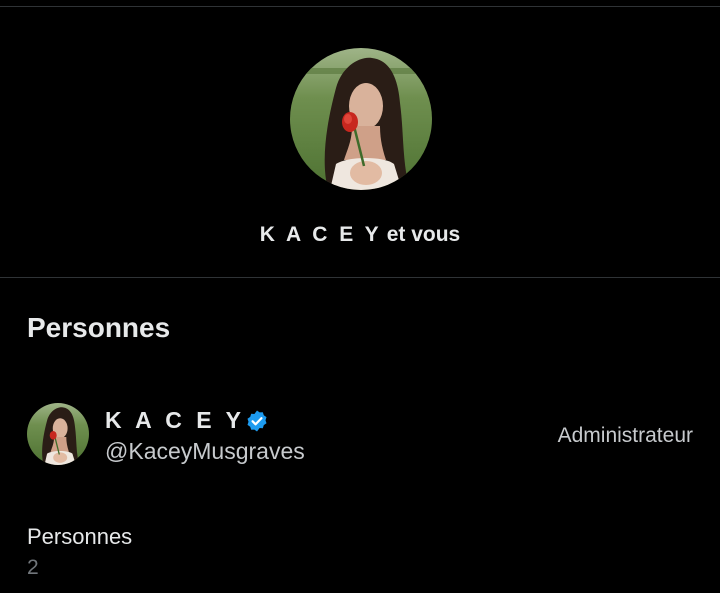 Image resolution: width=720 pixels, height=593 pixels. I want to click on member-display-name: K A C E Y, so click(187, 420).